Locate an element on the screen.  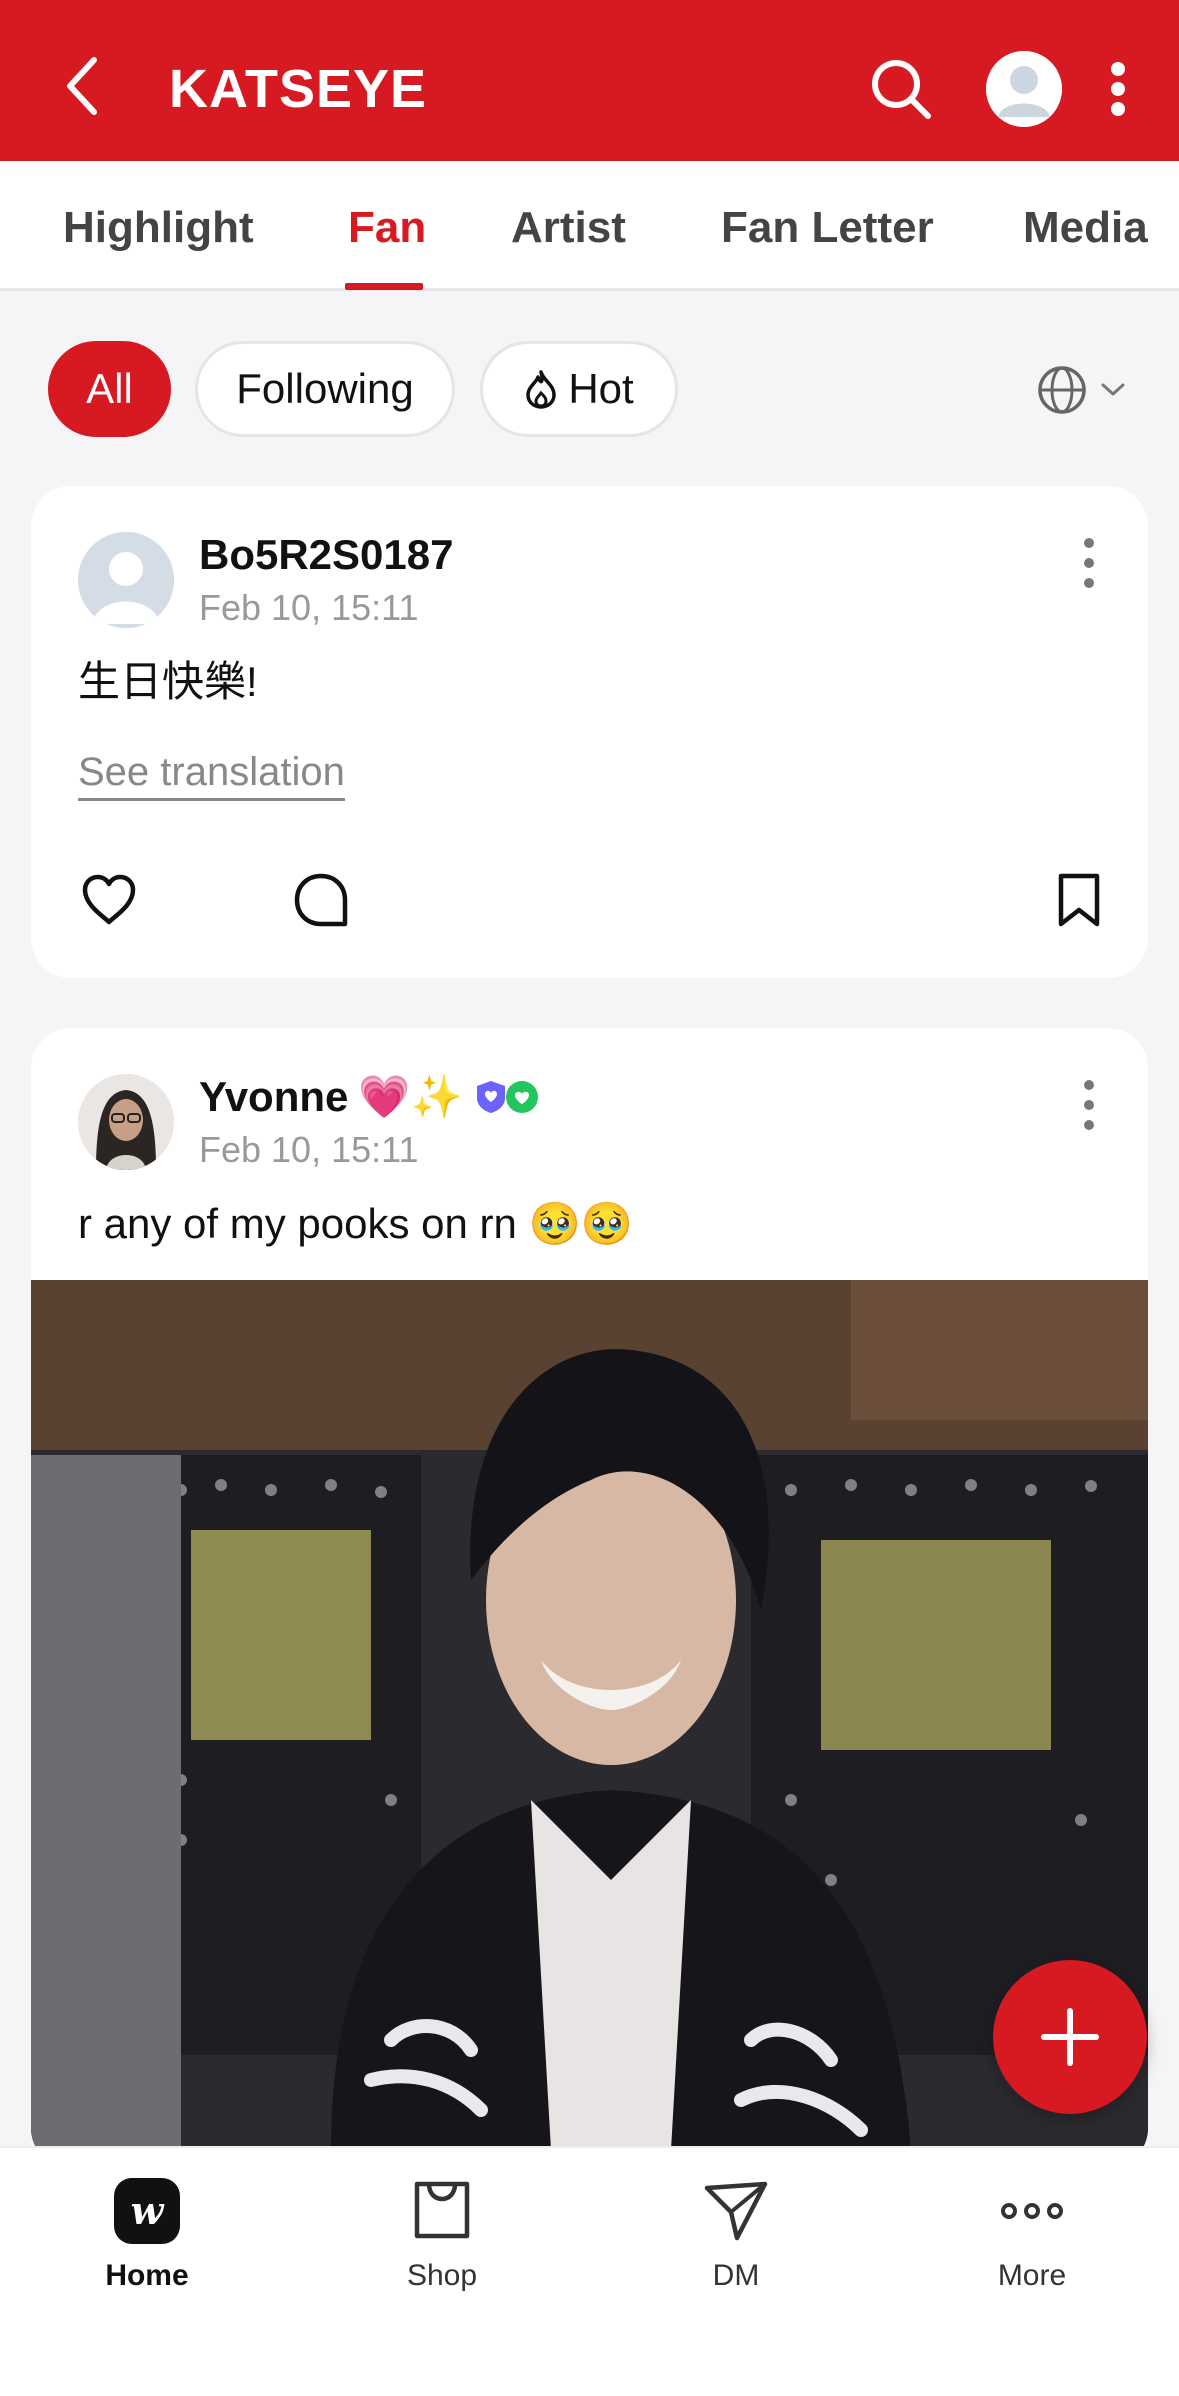
post-author: Bo5R2S0187 is located at coordinates (326, 555).